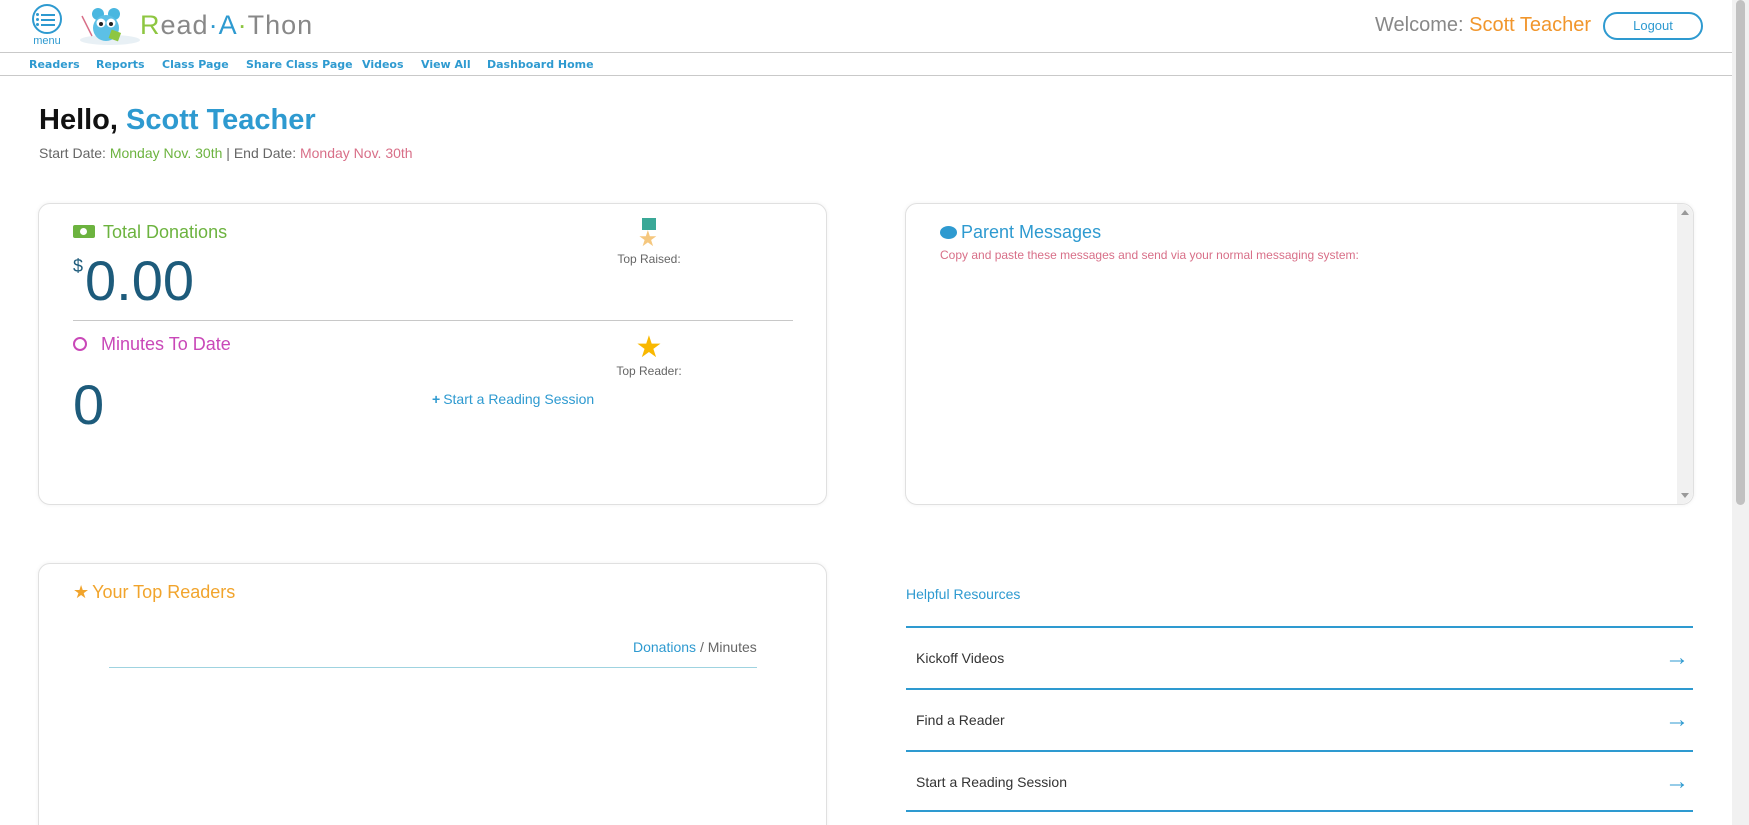 Image resolution: width=1749 pixels, height=825 pixels. What do you see at coordinates (1685, 354) in the screenshot?
I see `messages-scrollbar` at bounding box center [1685, 354].